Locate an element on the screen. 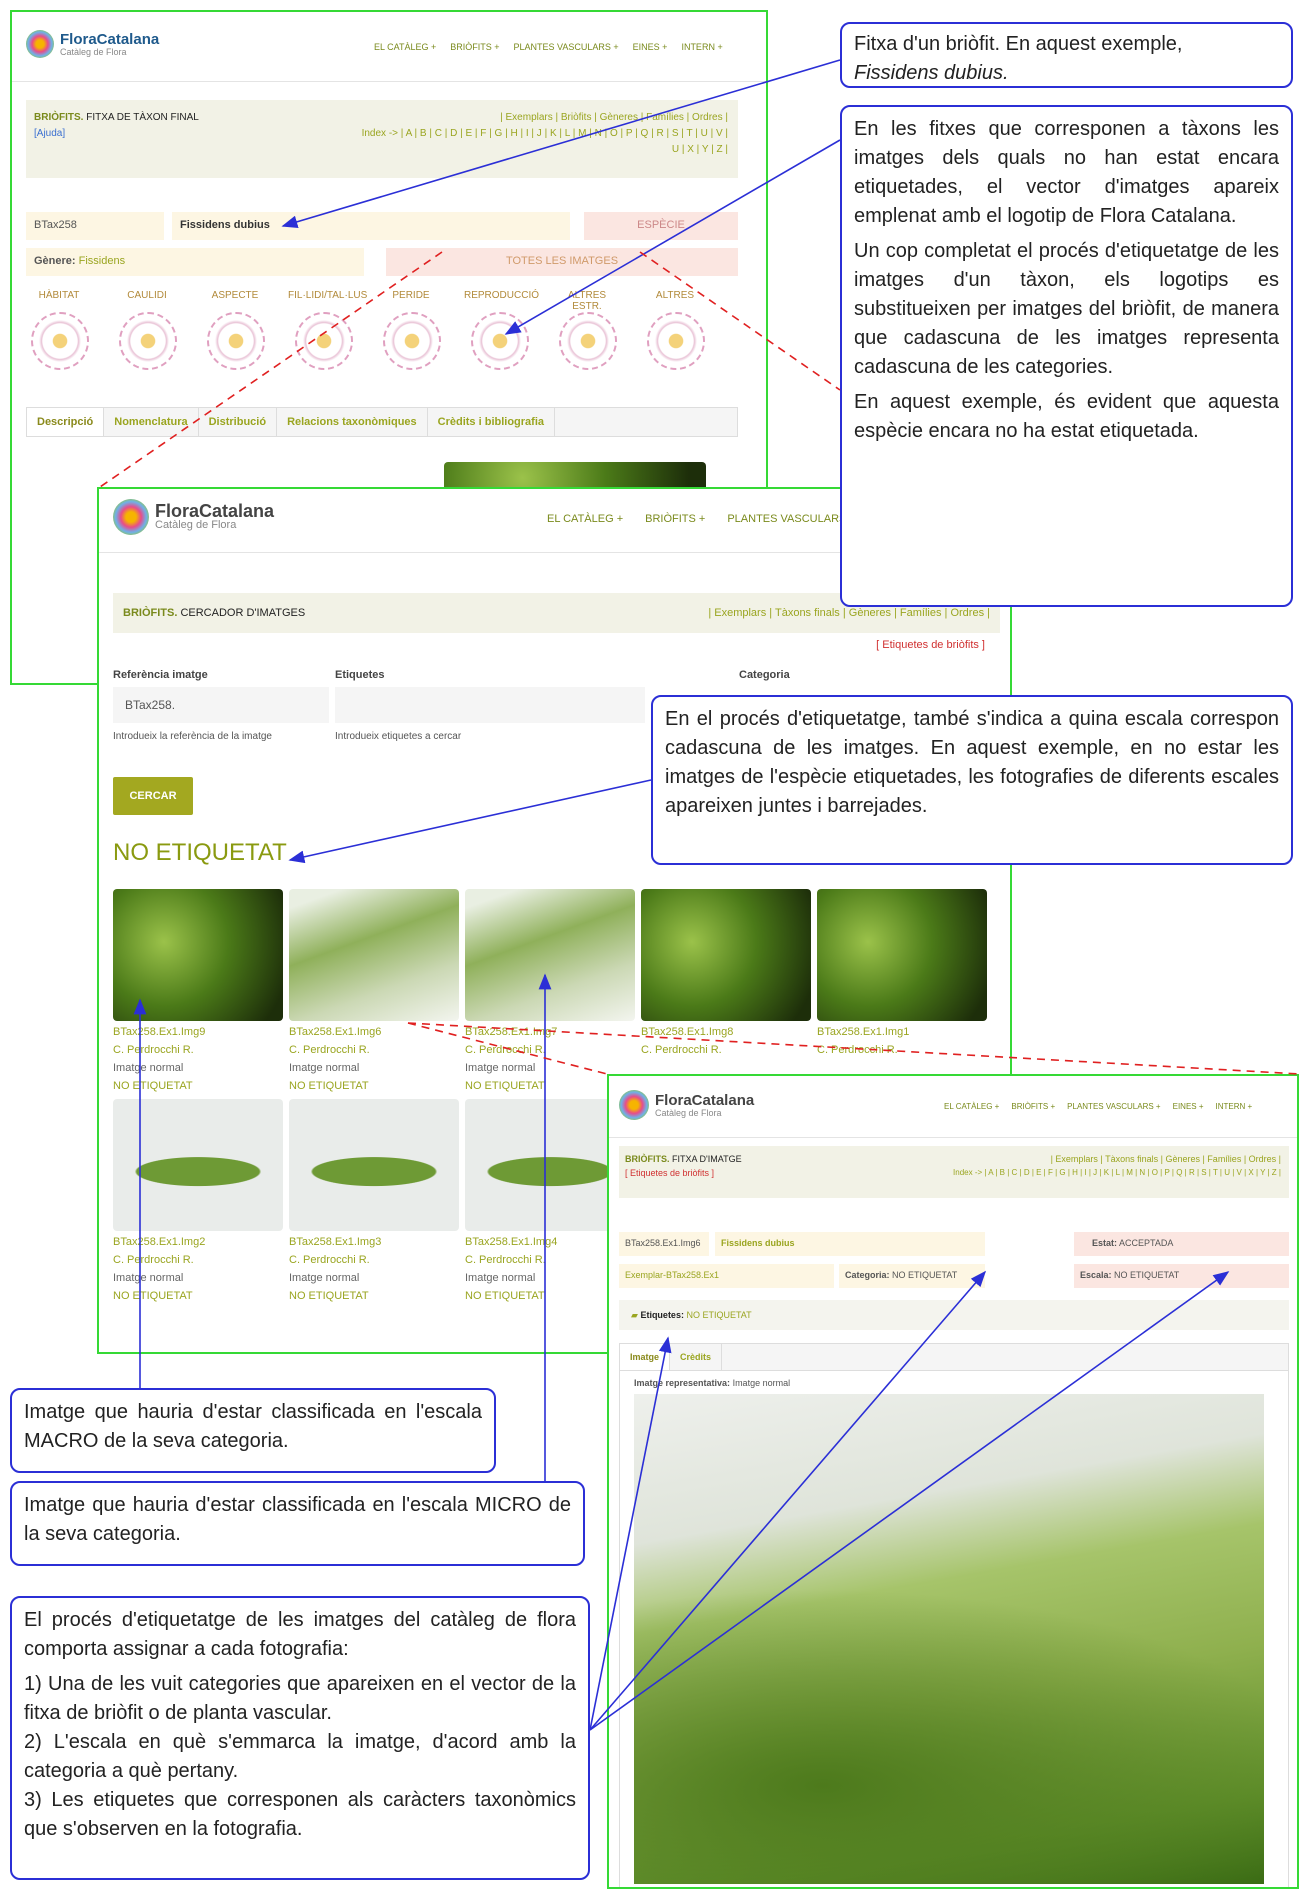 Image resolution: width=1299 pixels, height=1889 pixels. image-id: BTax258.Ex1.Img6 is located at coordinates (664, 1244).